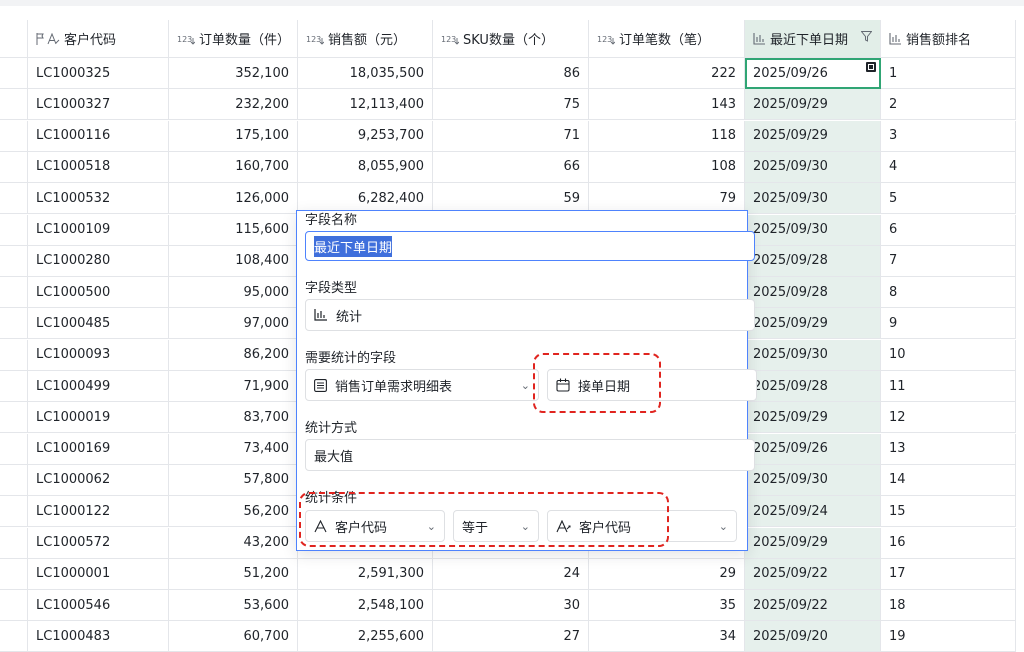 Image resolution: width=1024 pixels, height=652 pixels. I want to click on column-header: 123 SKU数量（个）, so click(511, 39).